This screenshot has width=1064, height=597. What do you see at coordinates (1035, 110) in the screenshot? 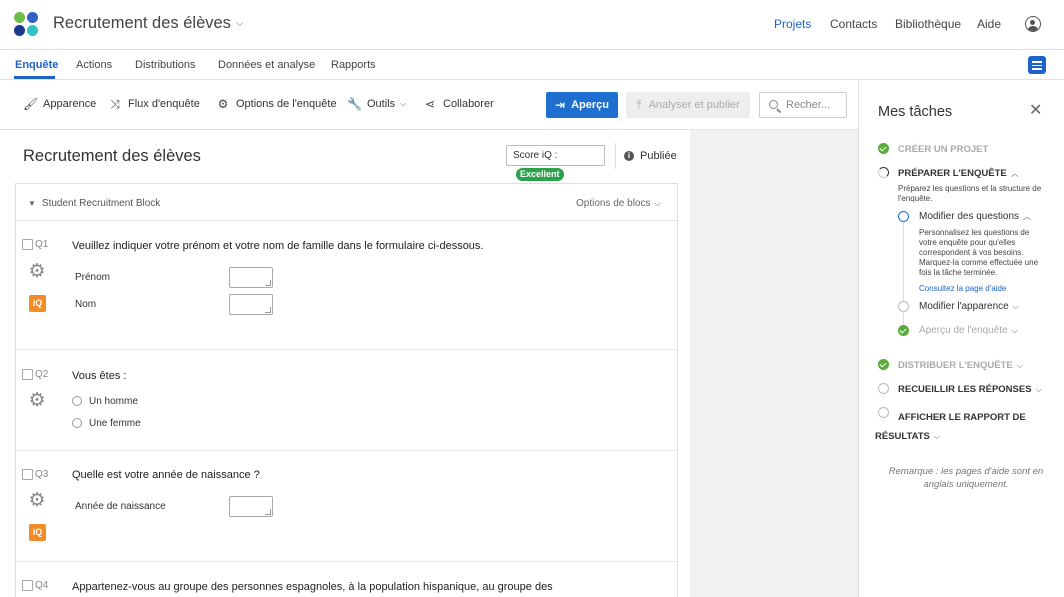
I see `close-icon: ✕` at bounding box center [1035, 110].